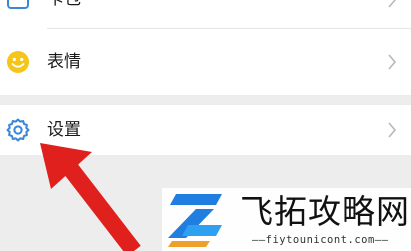 This screenshot has height=251, width=411. Describe the element at coordinates (325, 211) in the screenshot. I see `watermark-title: 飞拓攻略网` at that location.